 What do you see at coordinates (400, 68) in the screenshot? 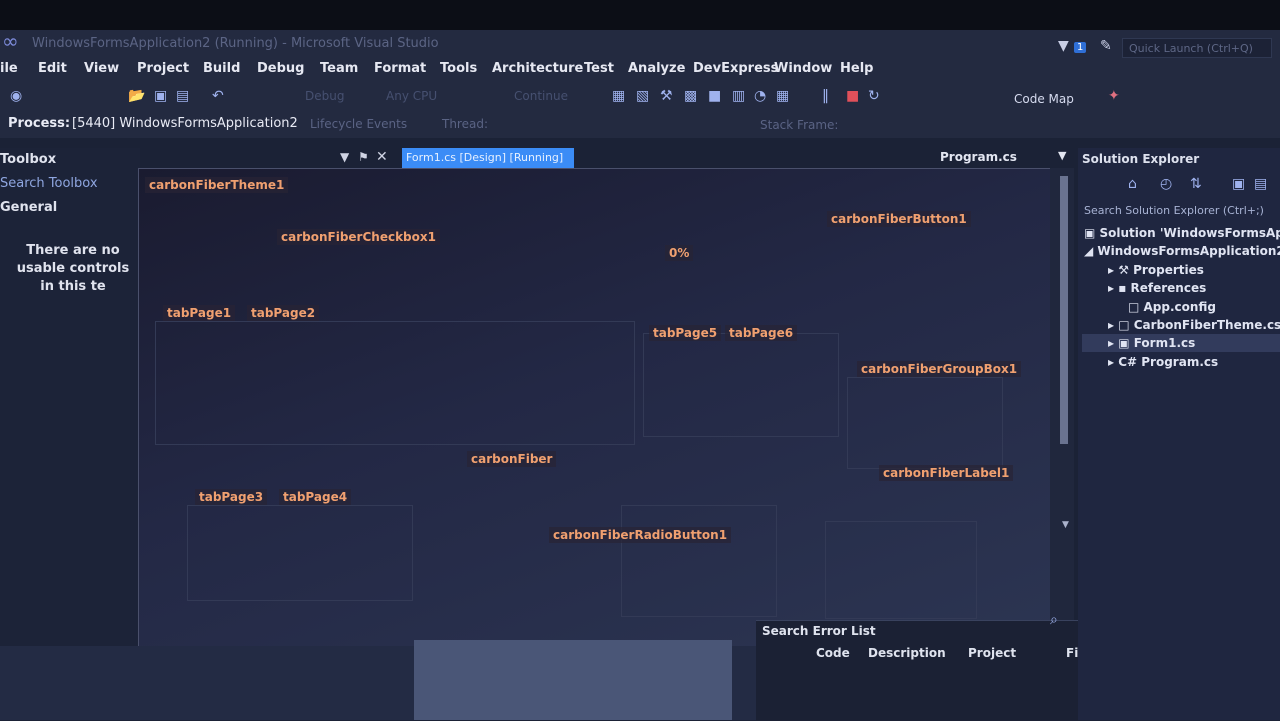
I see `menu-format: Format` at bounding box center [400, 68].